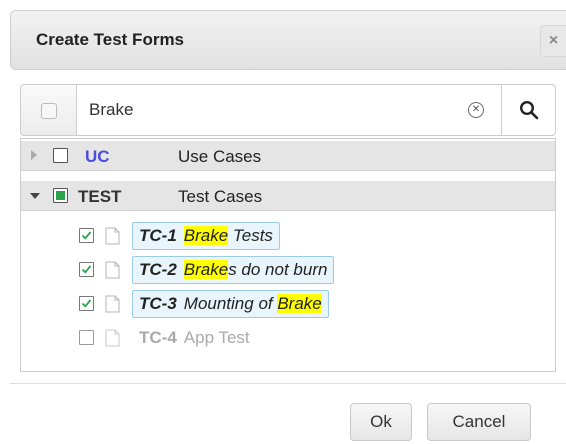  What do you see at coordinates (288, 196) in the screenshot?
I see `tree-group-test: TEST Test Cases` at bounding box center [288, 196].